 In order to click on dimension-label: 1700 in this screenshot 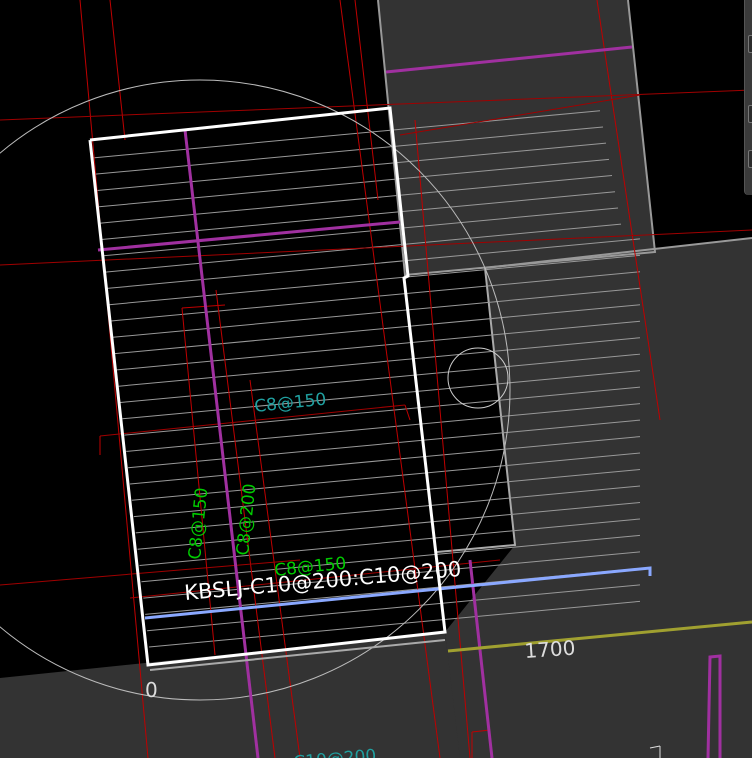, I will do `click(550, 648)`.